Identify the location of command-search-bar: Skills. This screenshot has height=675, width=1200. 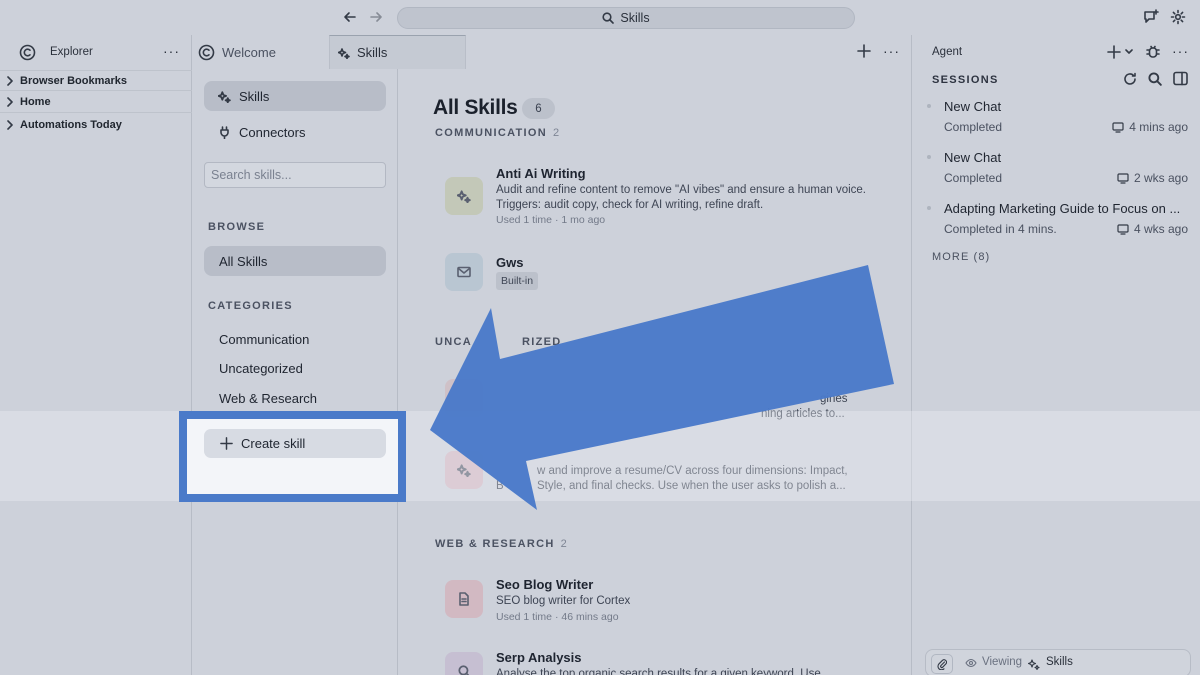
(626, 18).